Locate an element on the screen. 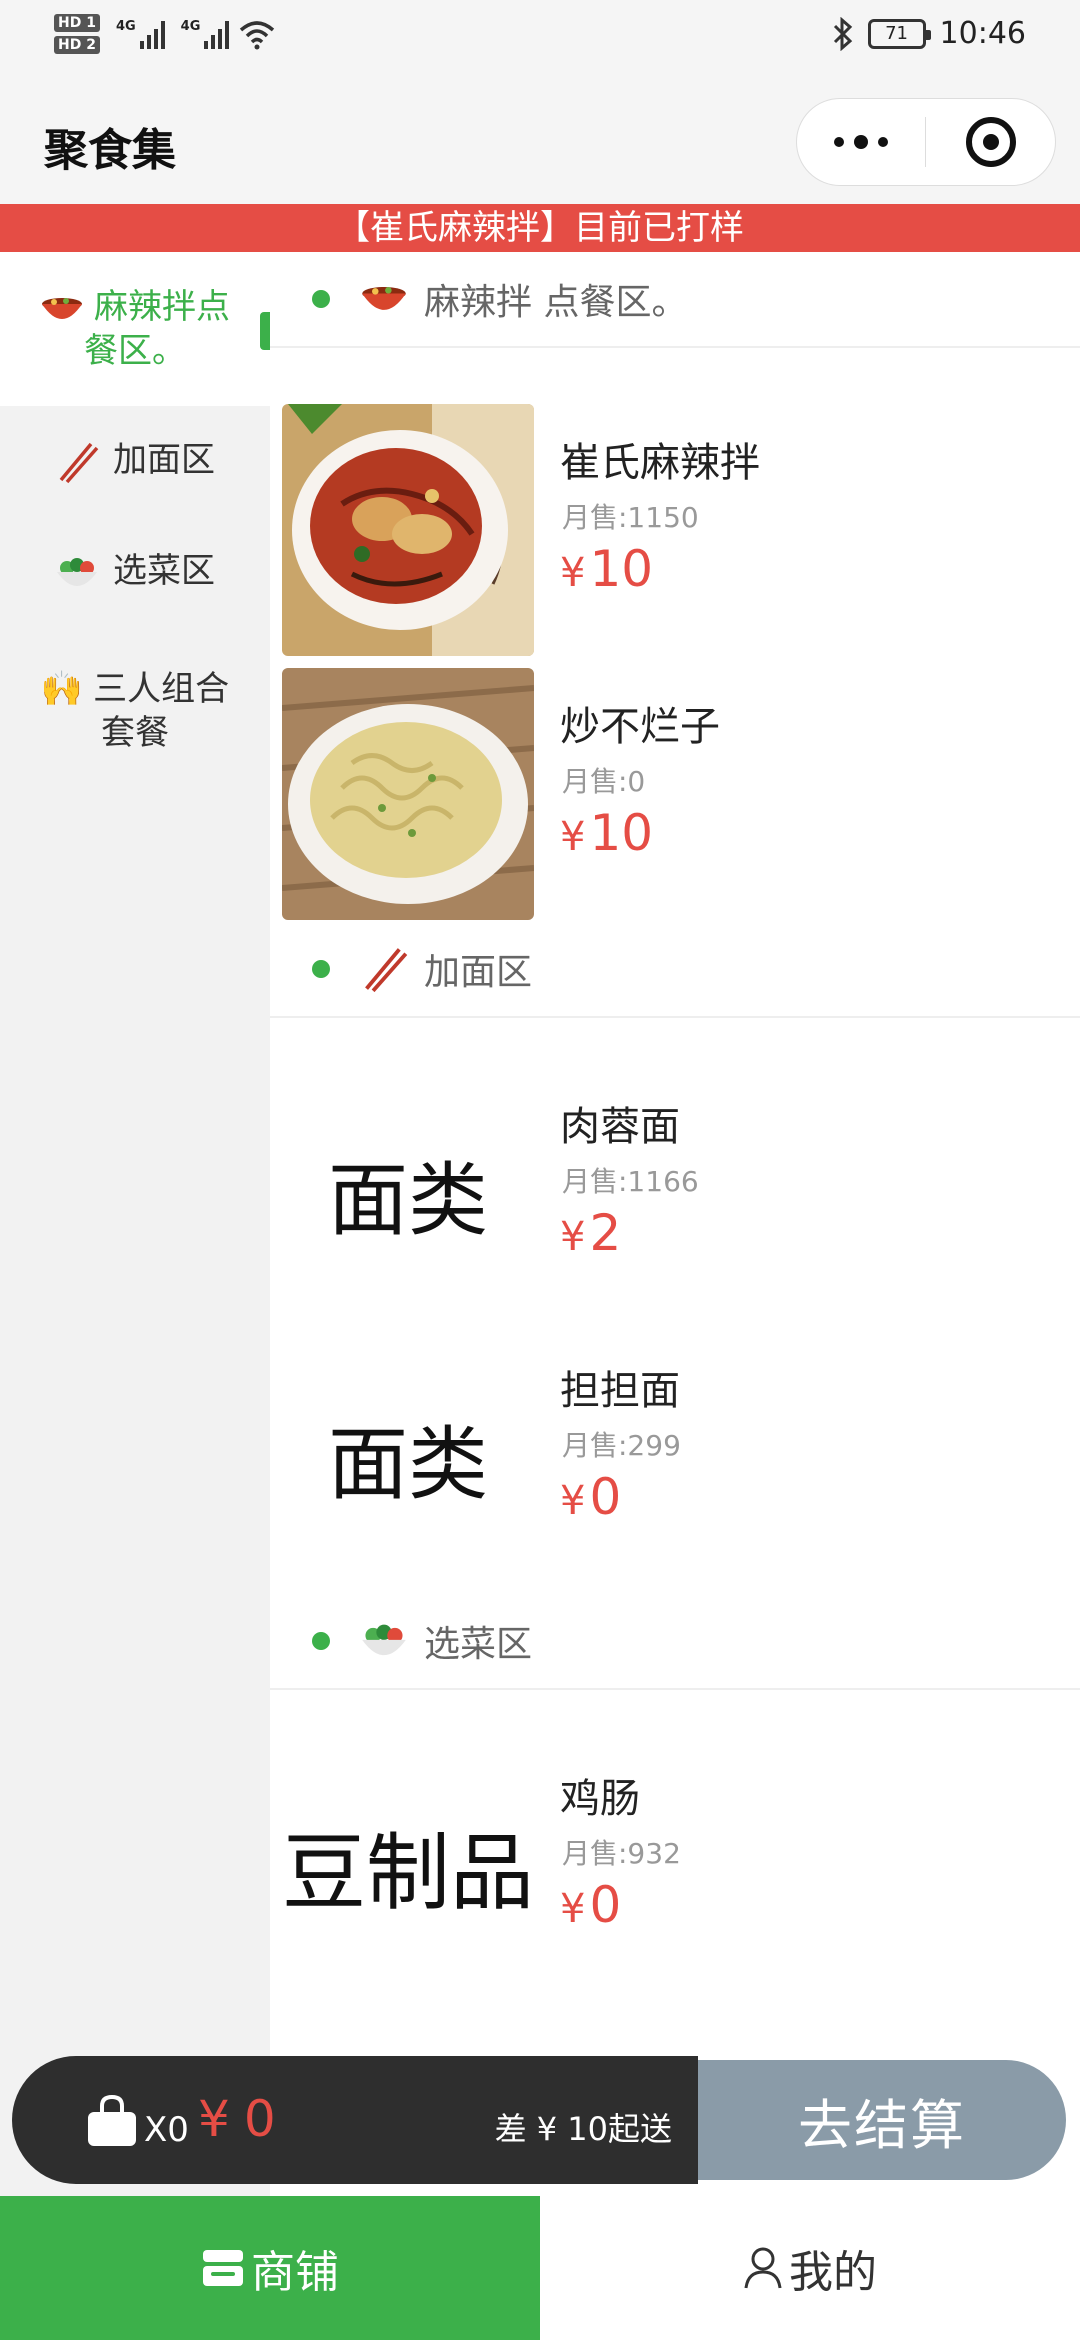 Image resolution: width=1080 pixels, height=2340 pixels. hd2-badge: HD 2 is located at coordinates (77, 45).